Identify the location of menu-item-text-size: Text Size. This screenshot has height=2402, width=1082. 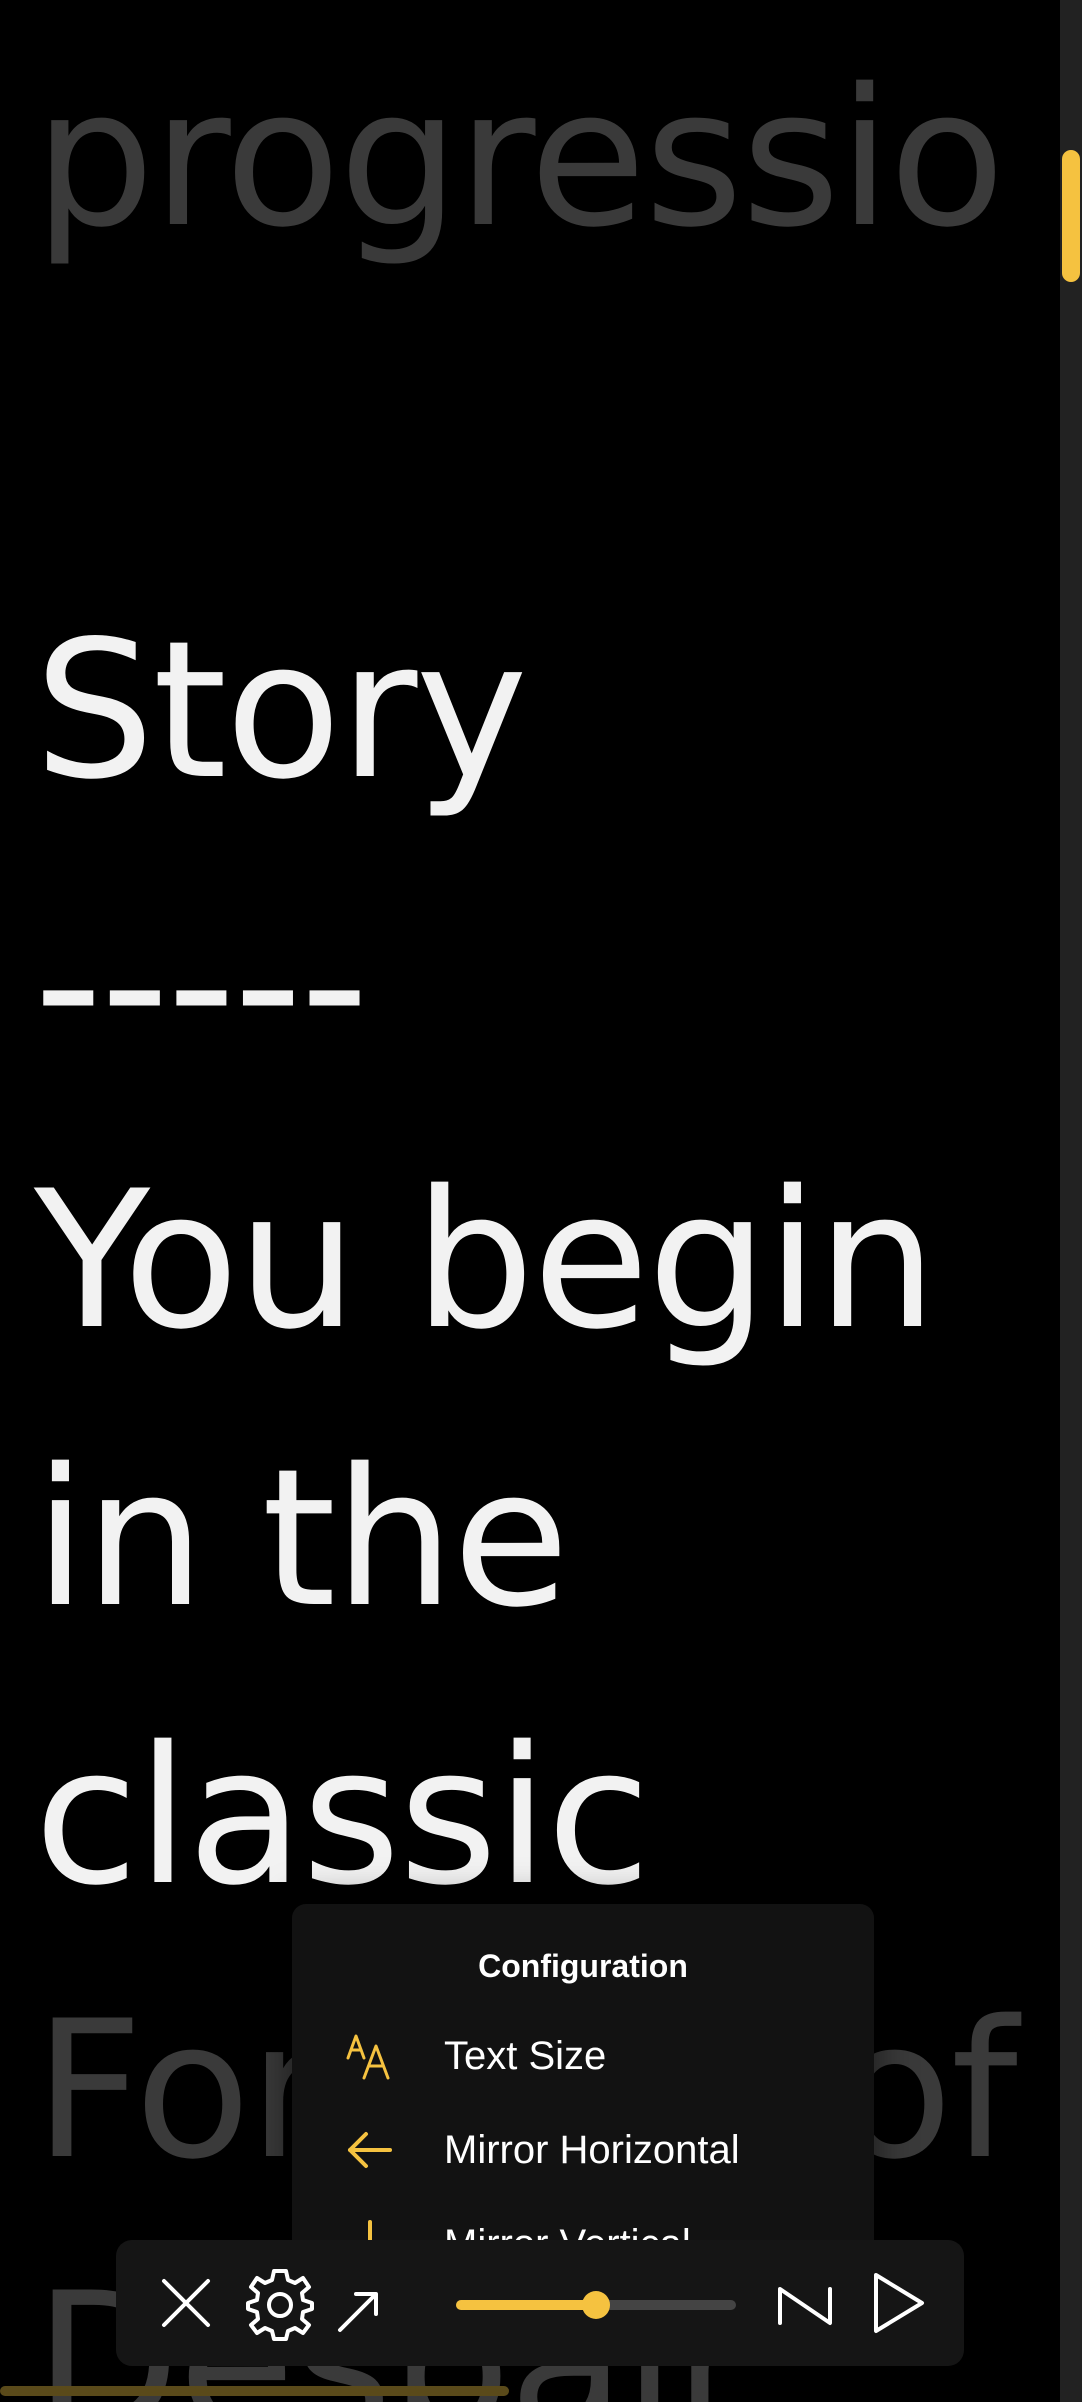
(583, 2056).